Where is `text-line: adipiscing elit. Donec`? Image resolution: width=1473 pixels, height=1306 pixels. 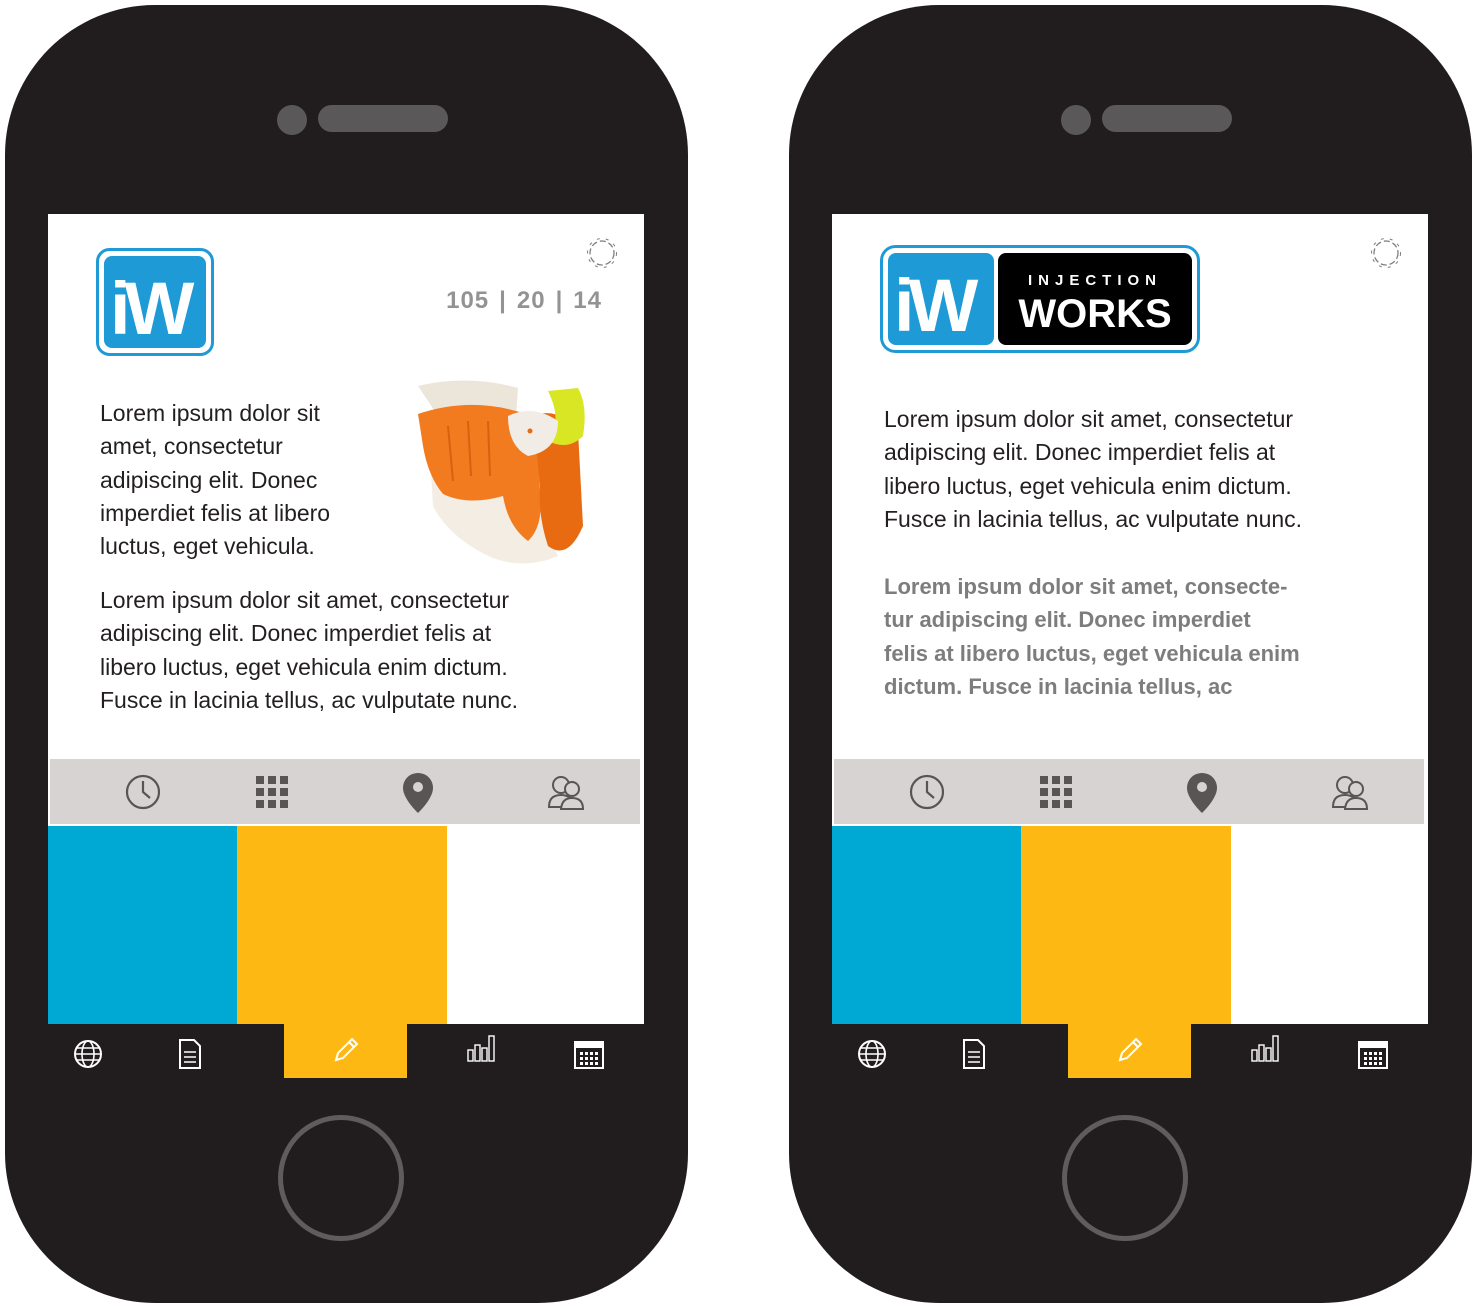
text-line: adipiscing elit. Donec is located at coordinates (209, 479).